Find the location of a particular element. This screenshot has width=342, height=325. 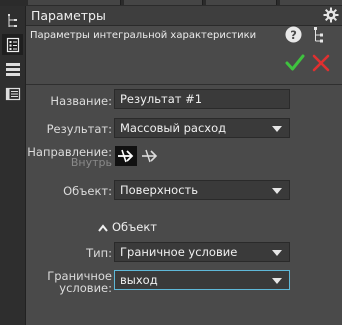

hierarchy-icon is located at coordinates (319, 35).